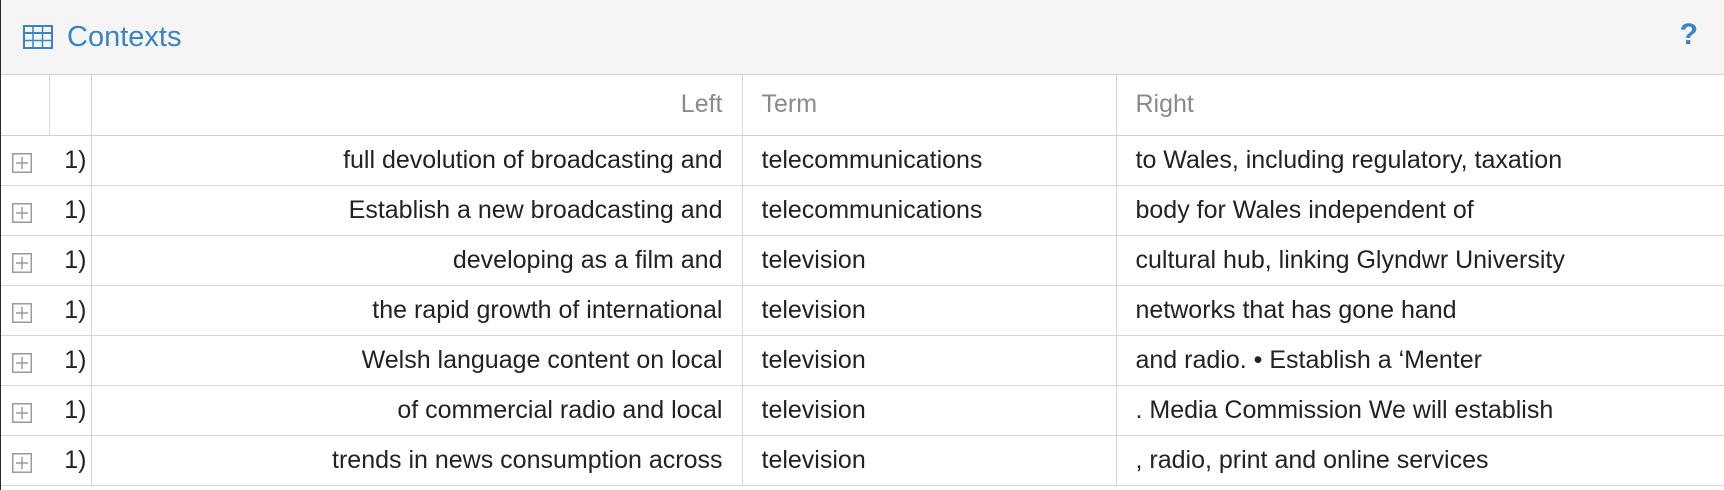  Describe the element at coordinates (416, 360) in the screenshot. I see `cell-left: Welsh language content on local` at that location.